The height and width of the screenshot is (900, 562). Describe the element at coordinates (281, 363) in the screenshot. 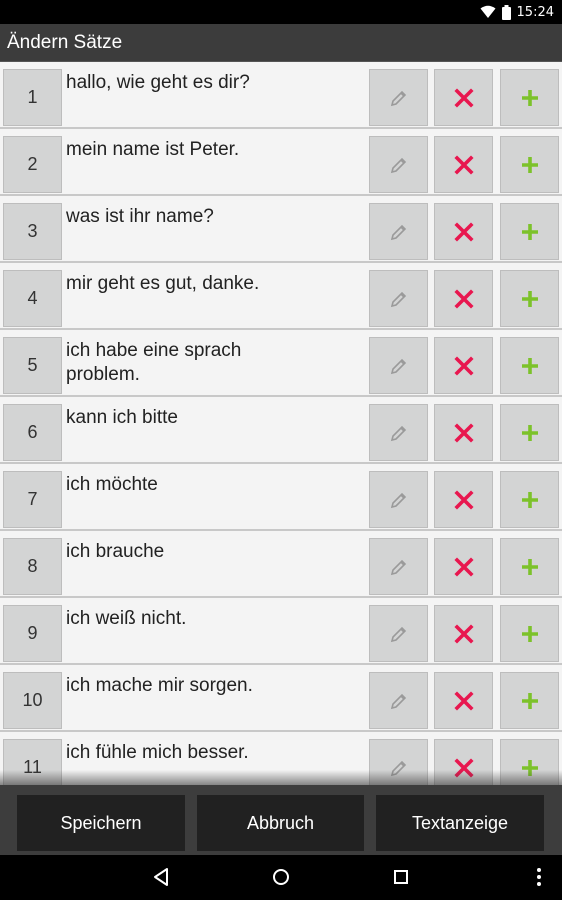

I see `list-item: 5 ich habe eine sprach problem.` at that location.